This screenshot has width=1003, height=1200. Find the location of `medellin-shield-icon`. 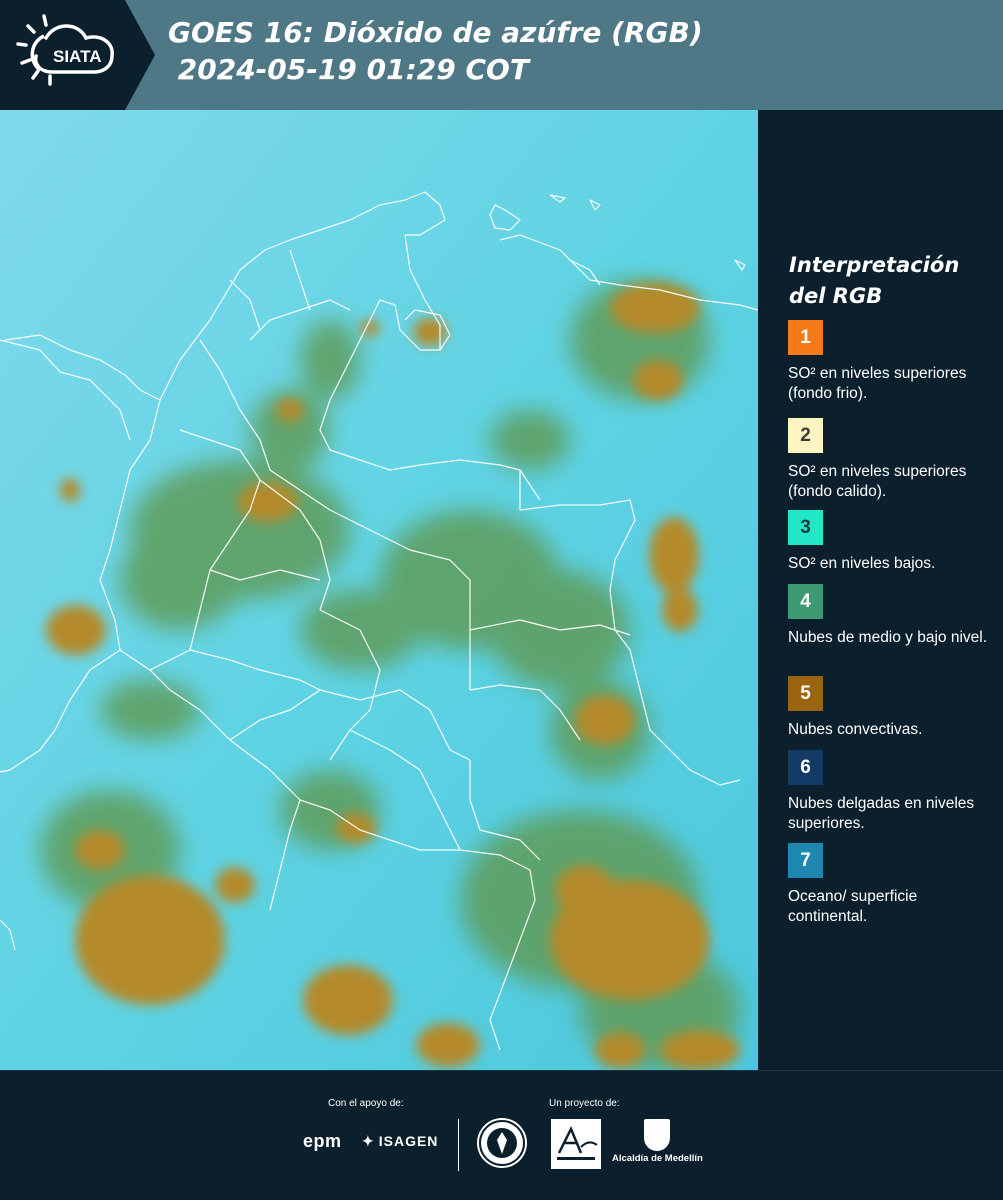

medellin-shield-icon is located at coordinates (657, 1135).